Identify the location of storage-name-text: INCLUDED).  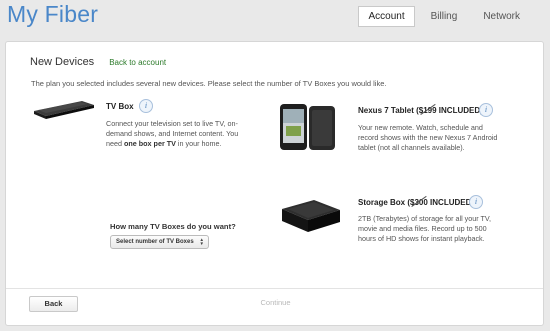
(451, 202).